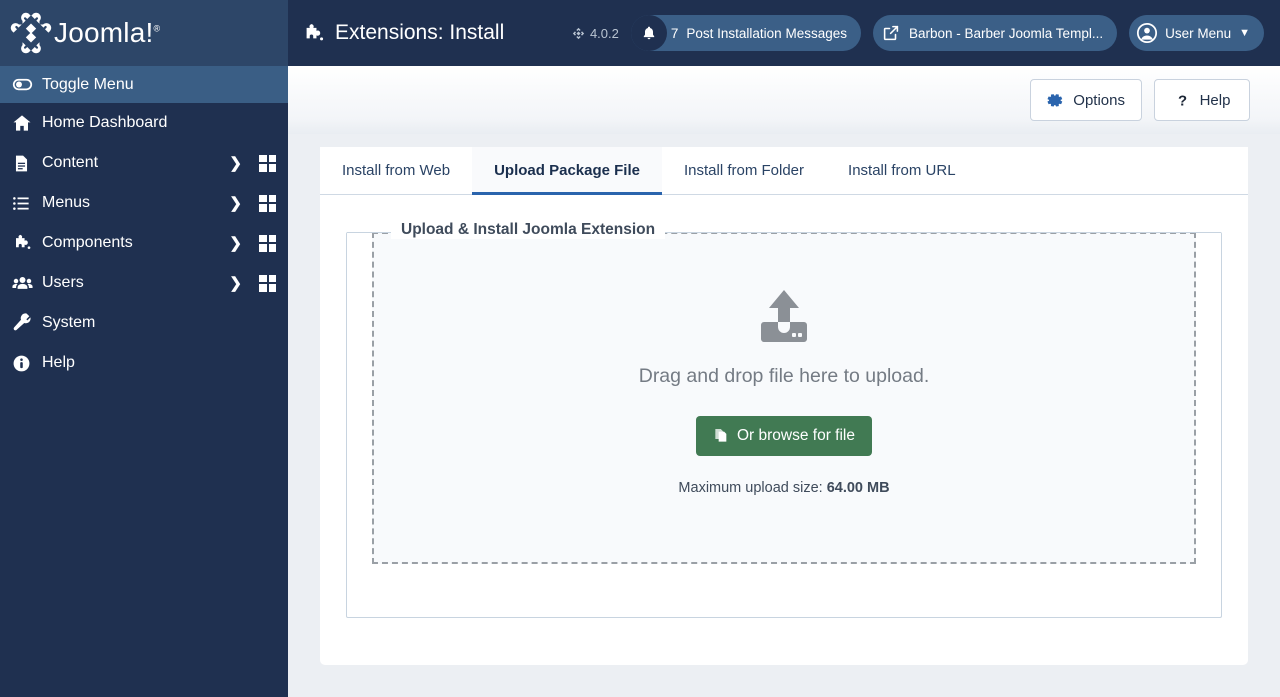 This screenshot has height=697, width=1280. I want to click on users-icon, so click(27, 283).